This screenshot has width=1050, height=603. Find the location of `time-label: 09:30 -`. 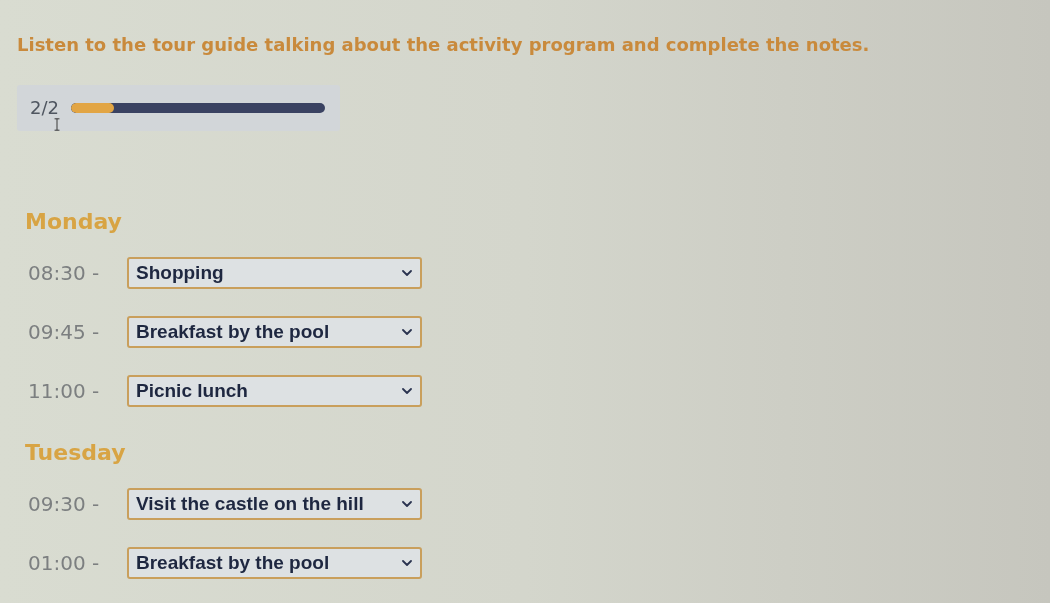

time-label: 09:30 - is located at coordinates (64, 504).